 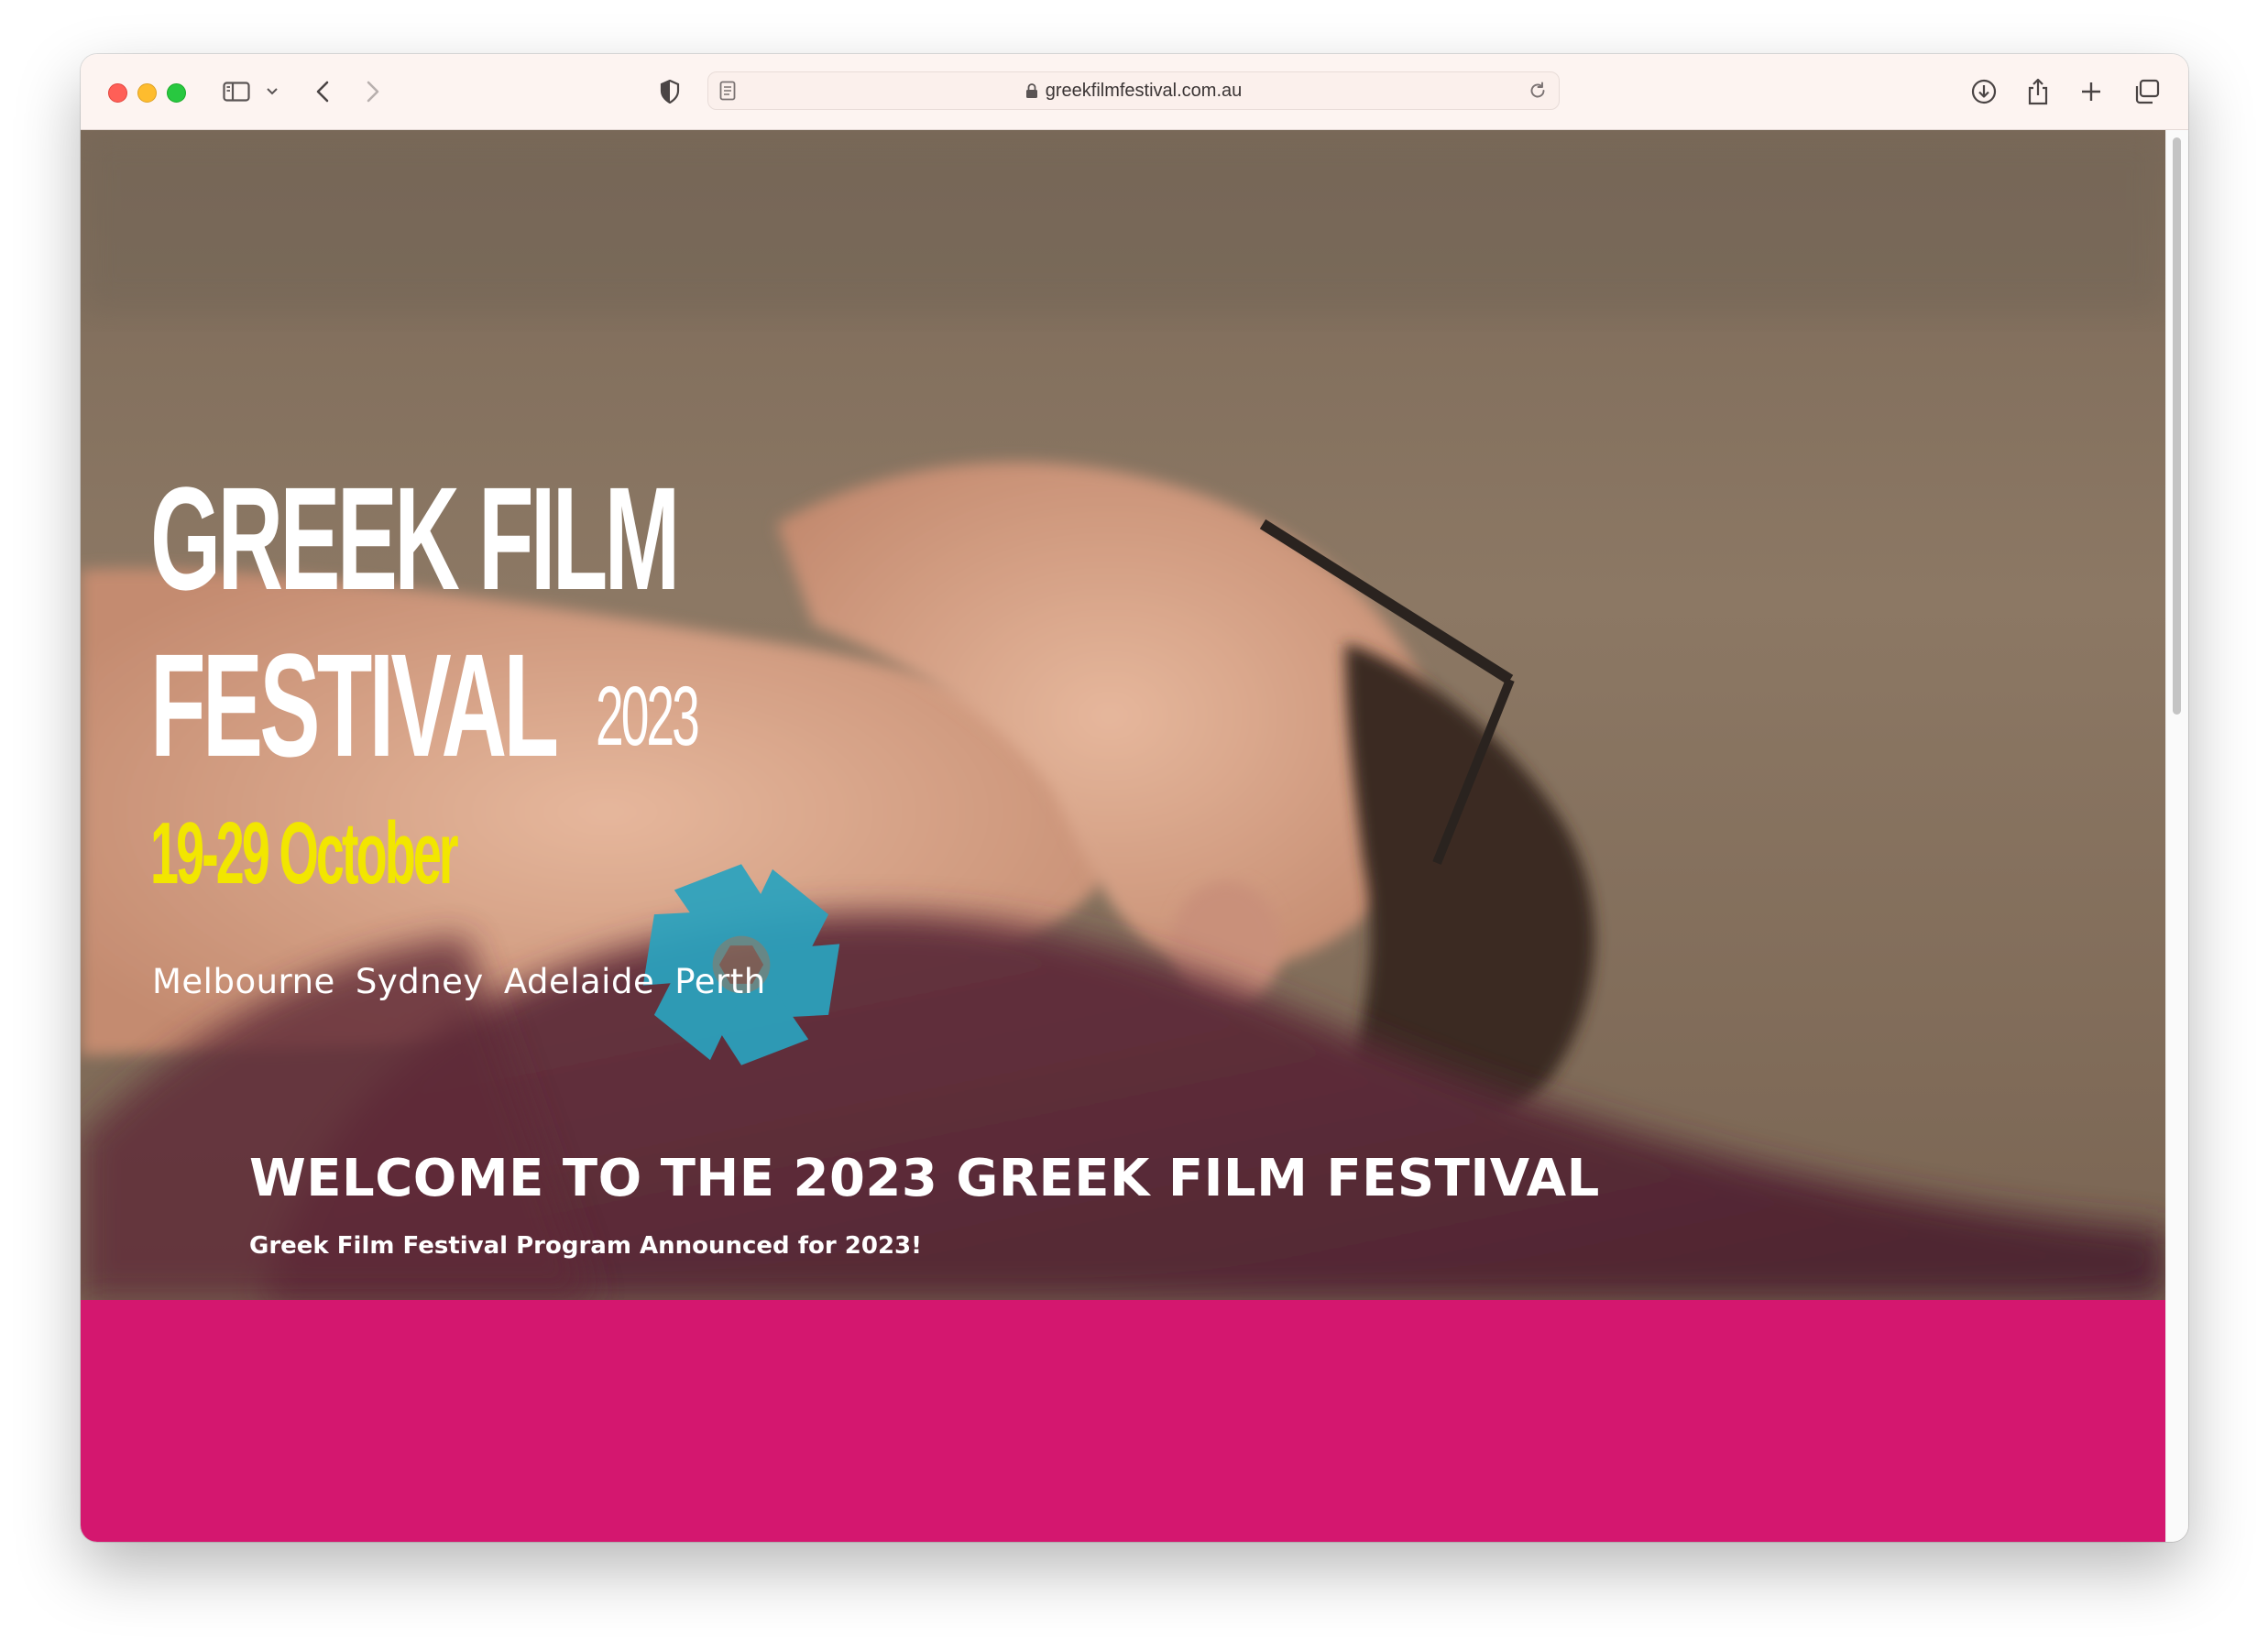 I want to click on url-display: greekfilmfestival.com.au, so click(x=1133, y=90).